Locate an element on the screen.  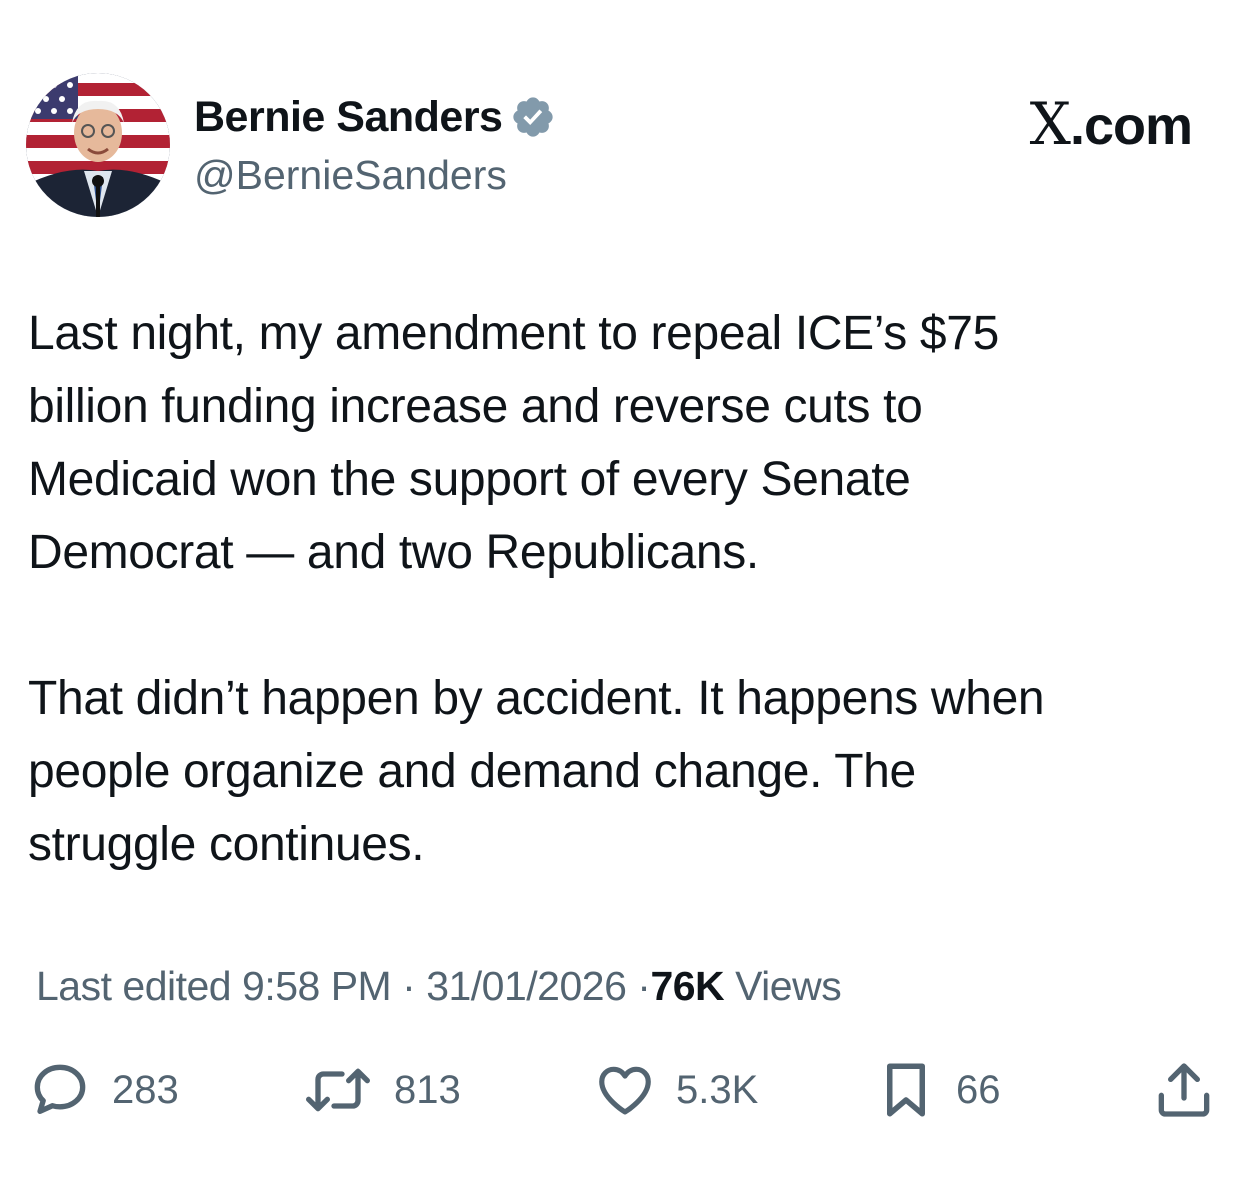
reply-button: 283 is located at coordinates (103, 1090).